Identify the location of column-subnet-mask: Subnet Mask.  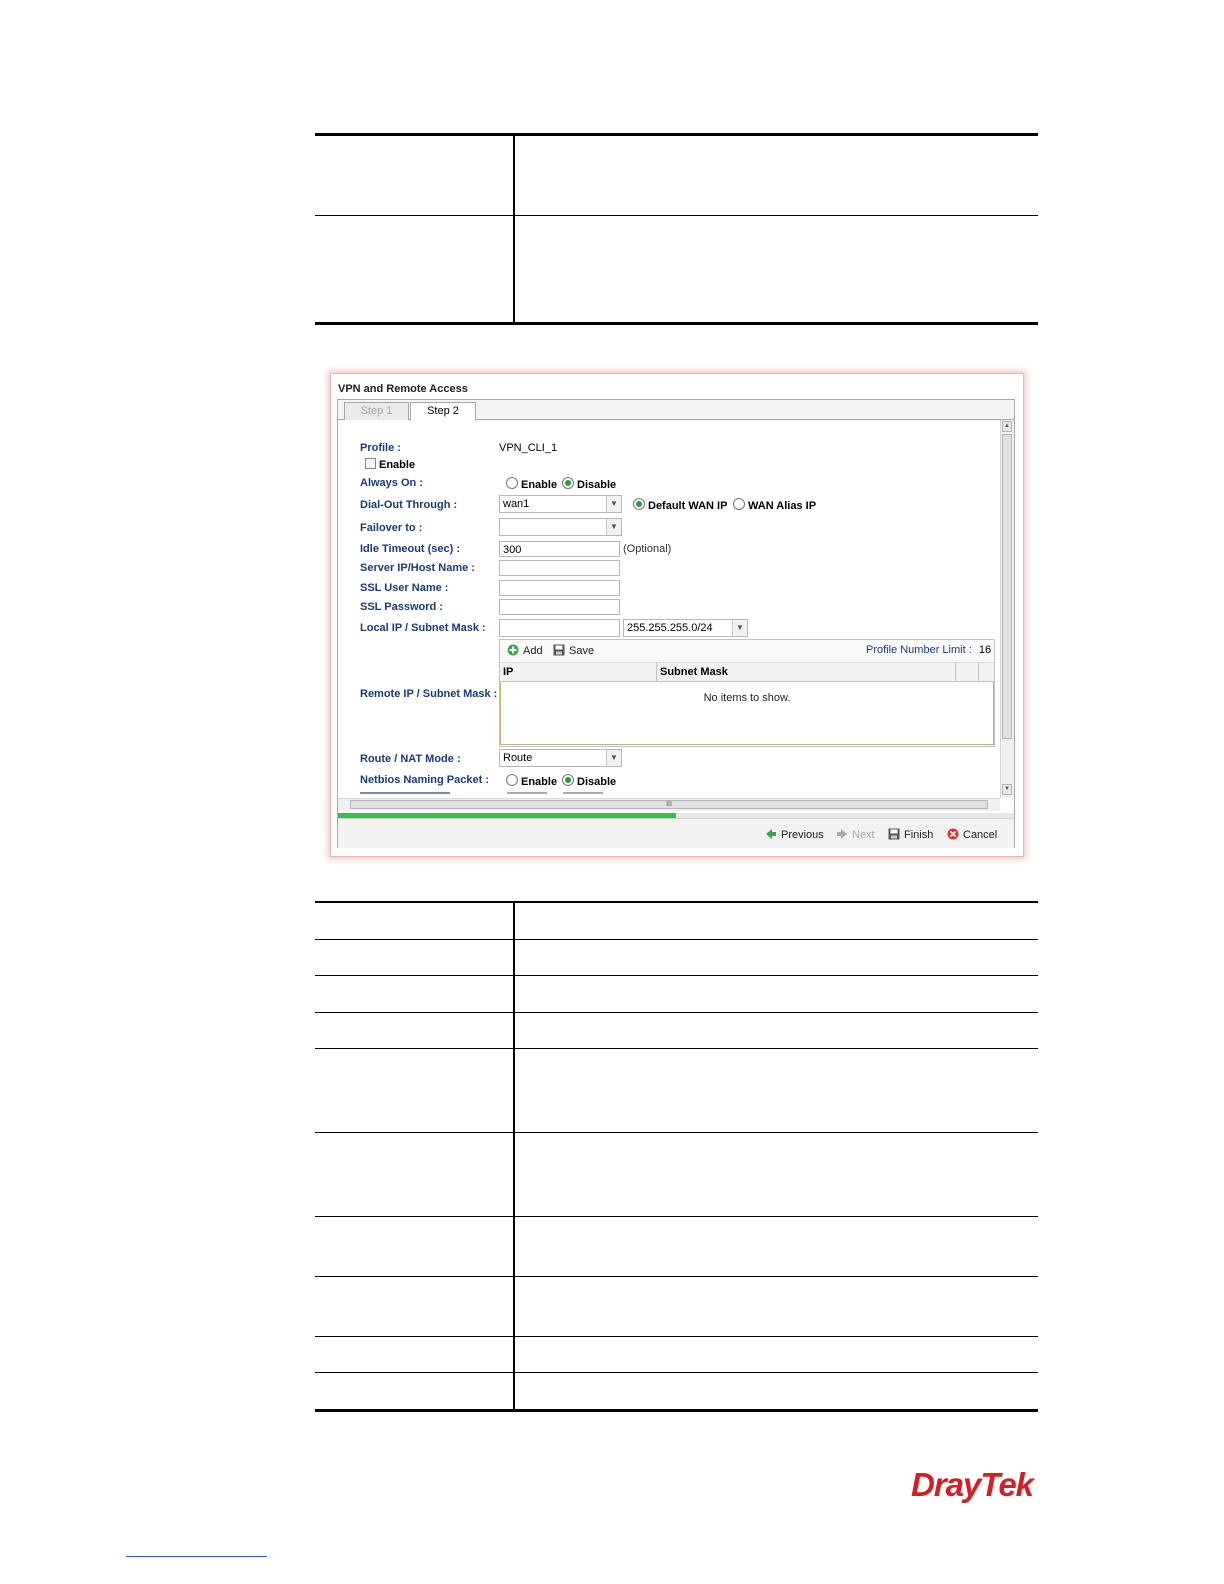
(694, 672).